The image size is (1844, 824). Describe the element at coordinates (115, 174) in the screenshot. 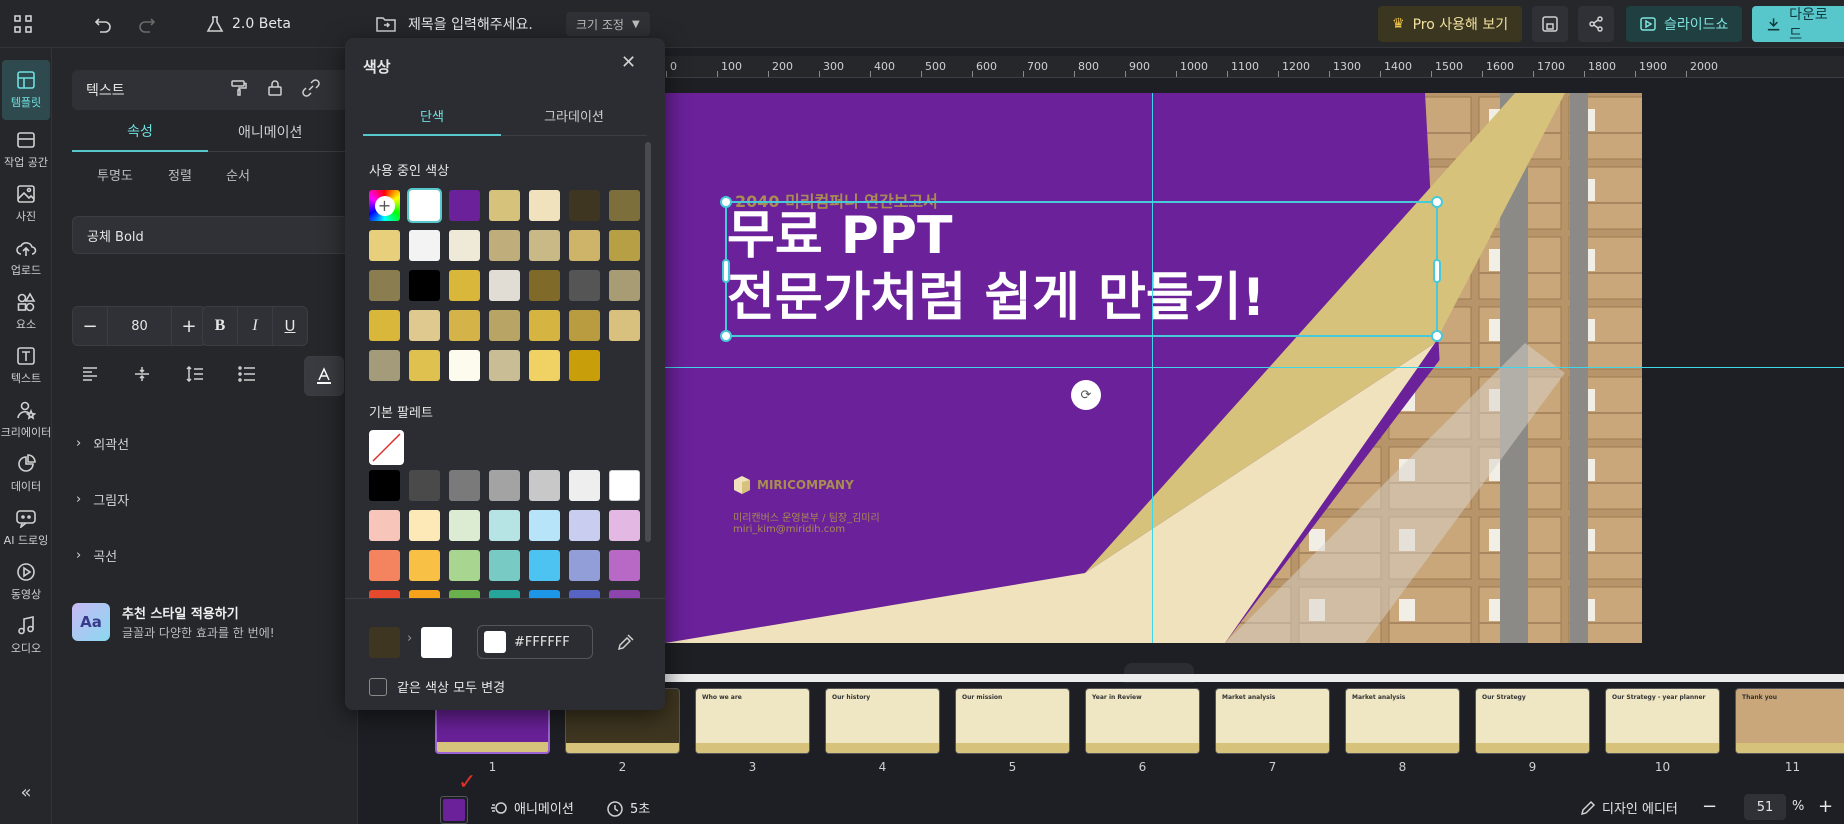

I see `opacity-tab: 투명도` at that location.